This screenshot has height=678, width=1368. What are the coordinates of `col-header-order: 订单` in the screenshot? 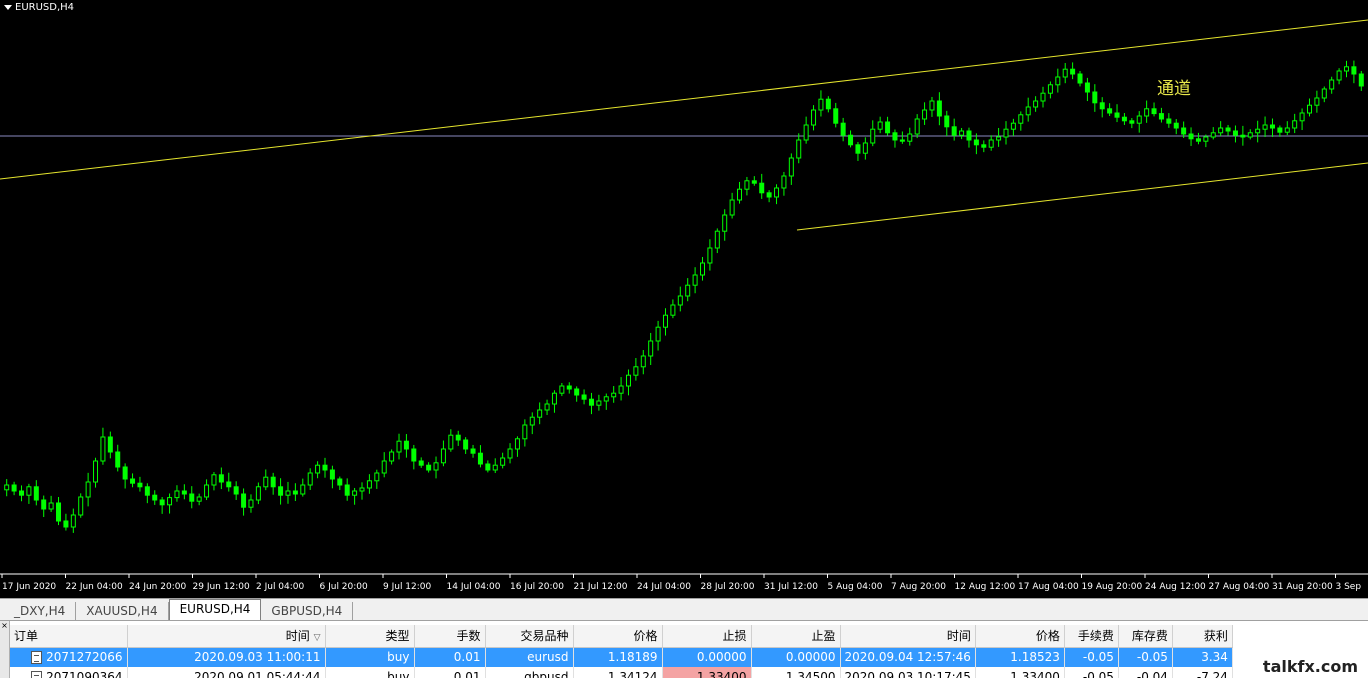 It's located at (69, 636).